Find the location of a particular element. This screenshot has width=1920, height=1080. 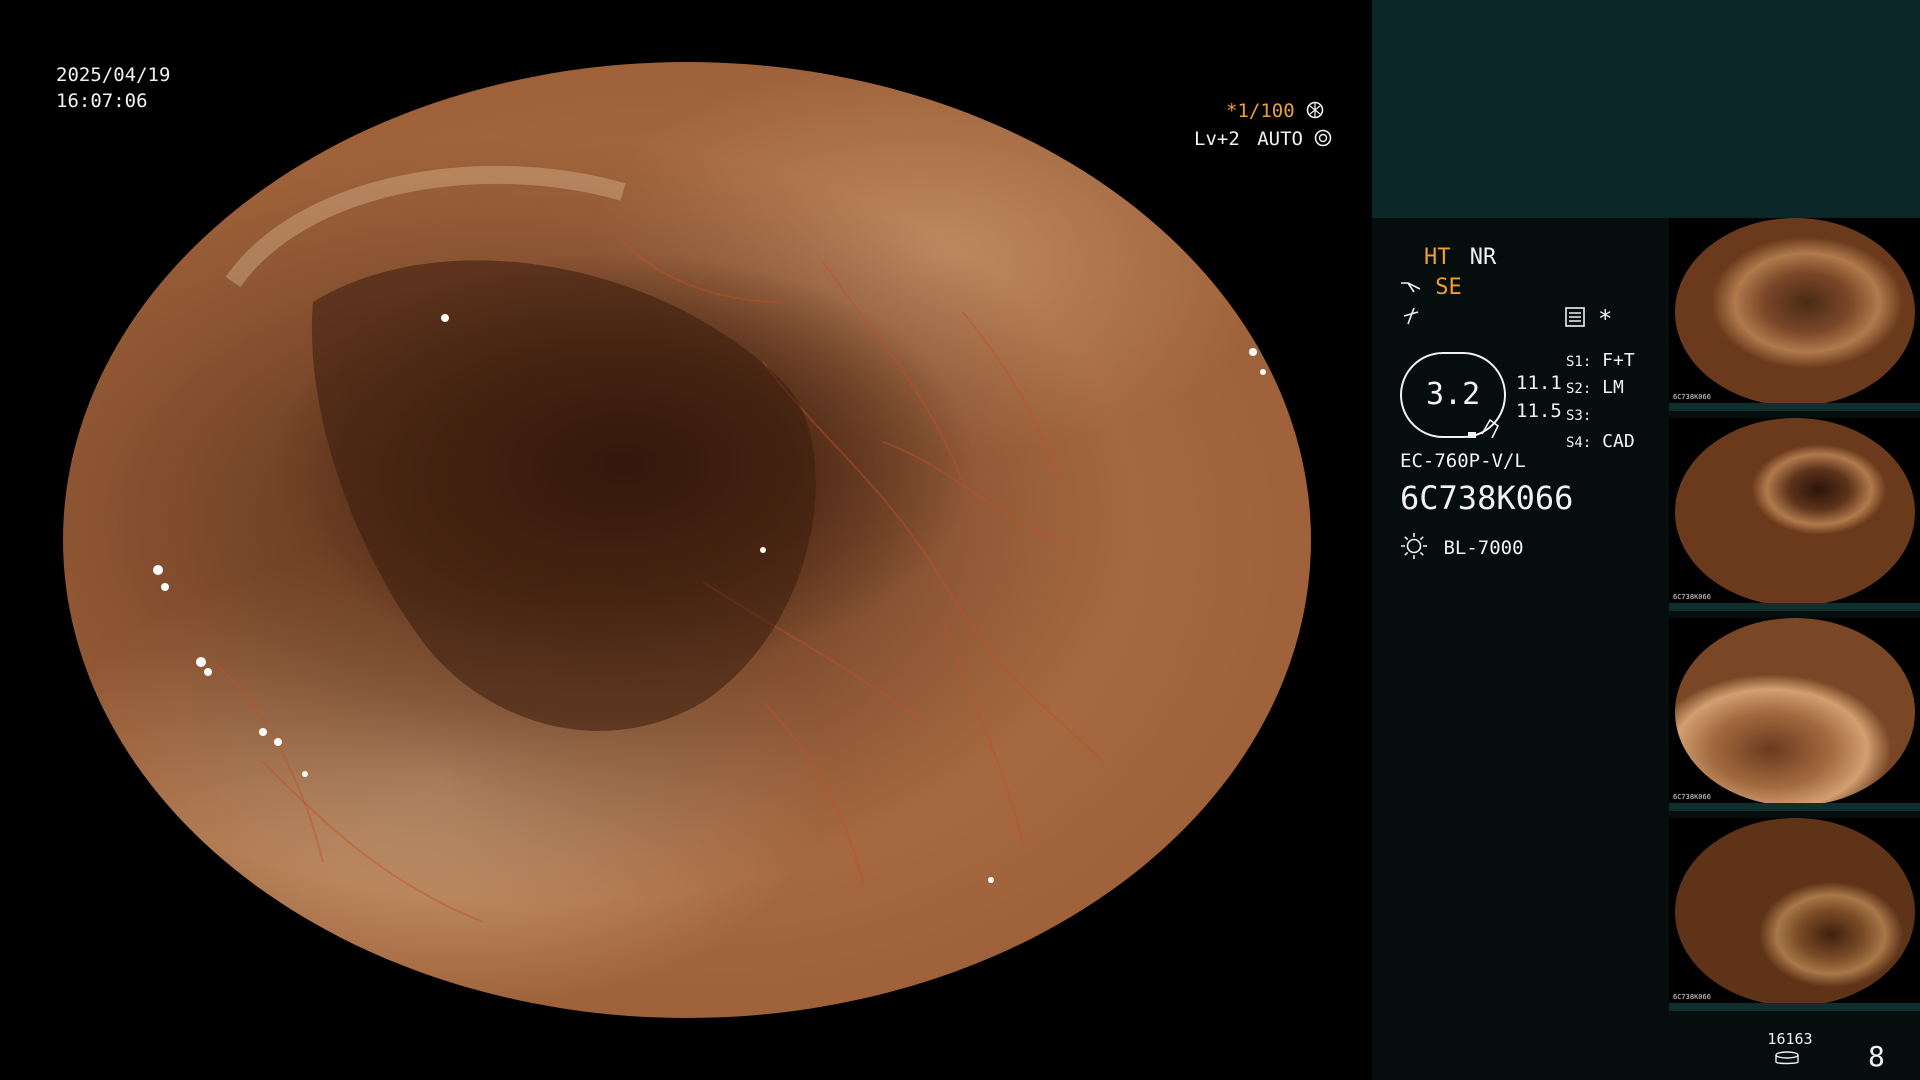

date-label: 2025/04/19 is located at coordinates (113, 75).